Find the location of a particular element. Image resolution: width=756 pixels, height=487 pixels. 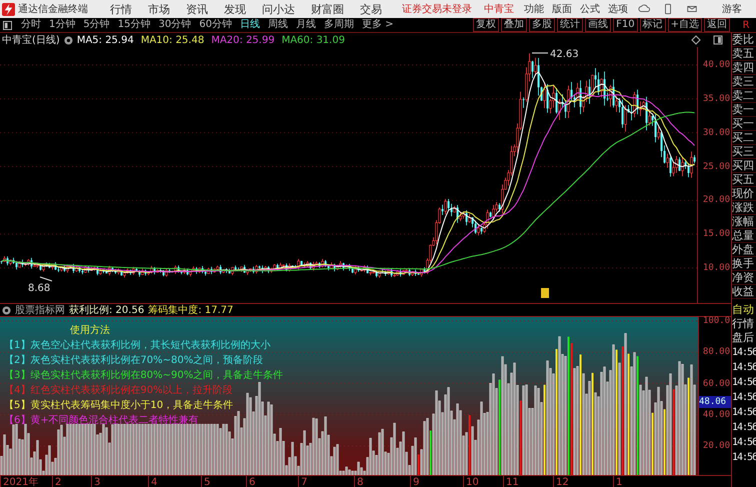

date-label: 12 is located at coordinates (561, 481).